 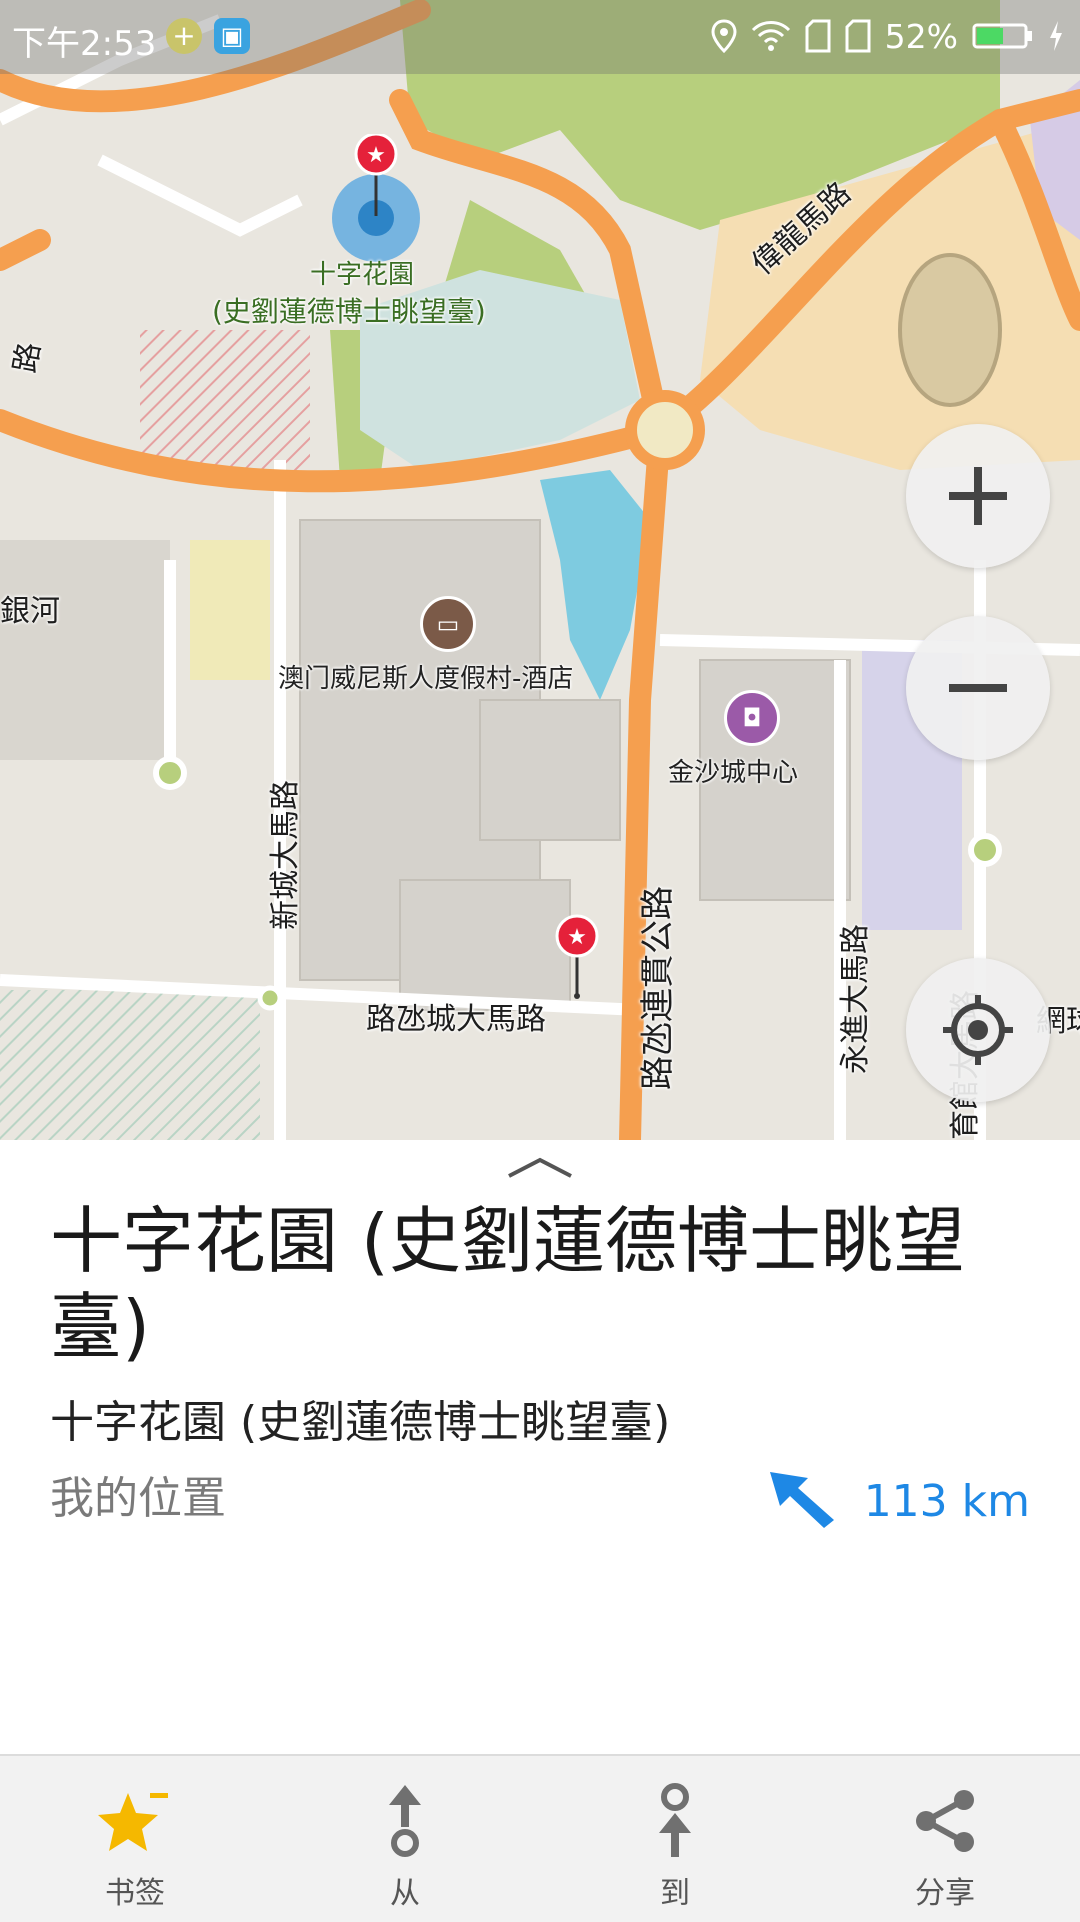 What do you see at coordinates (376, 199) in the screenshot?
I see `selected-location-marker: ★` at bounding box center [376, 199].